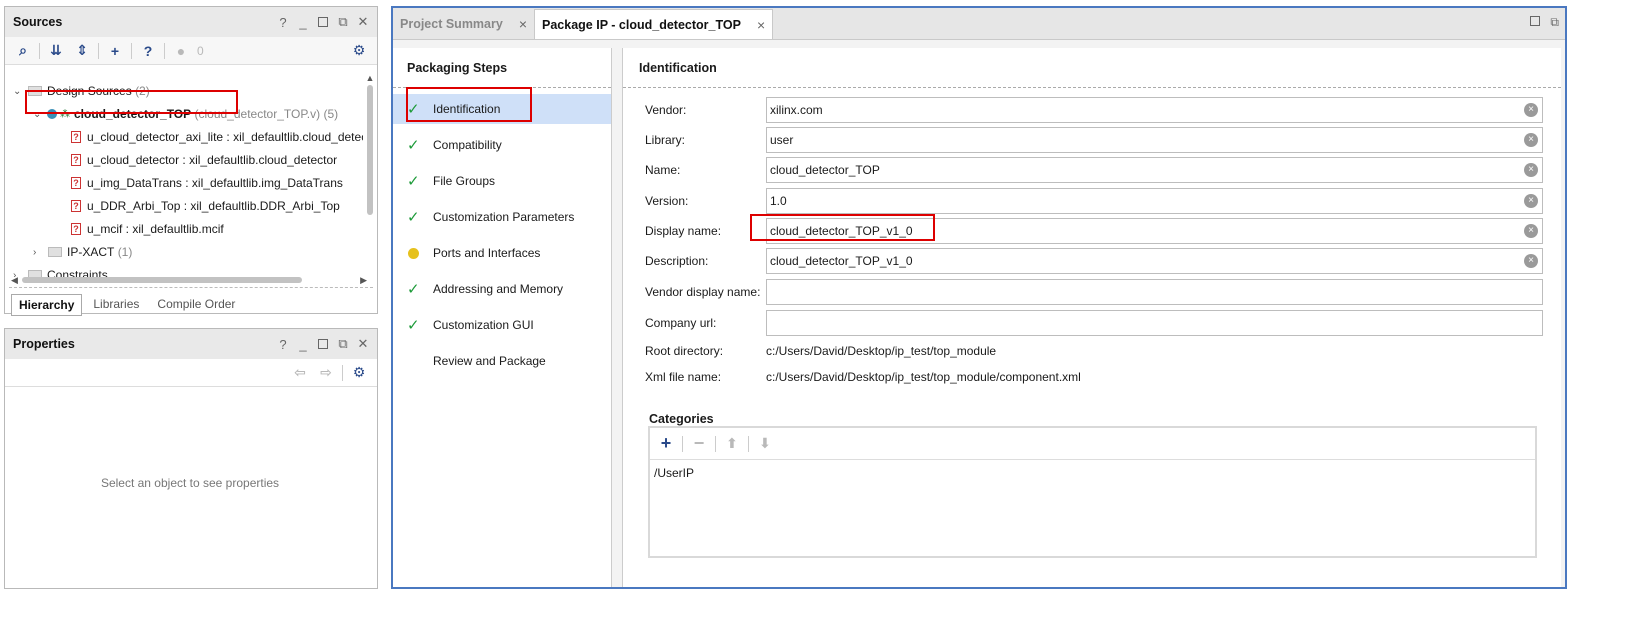  I want to click on tab-package-ip: Package IP - cloud_detector_TOP ×, so click(654, 24).